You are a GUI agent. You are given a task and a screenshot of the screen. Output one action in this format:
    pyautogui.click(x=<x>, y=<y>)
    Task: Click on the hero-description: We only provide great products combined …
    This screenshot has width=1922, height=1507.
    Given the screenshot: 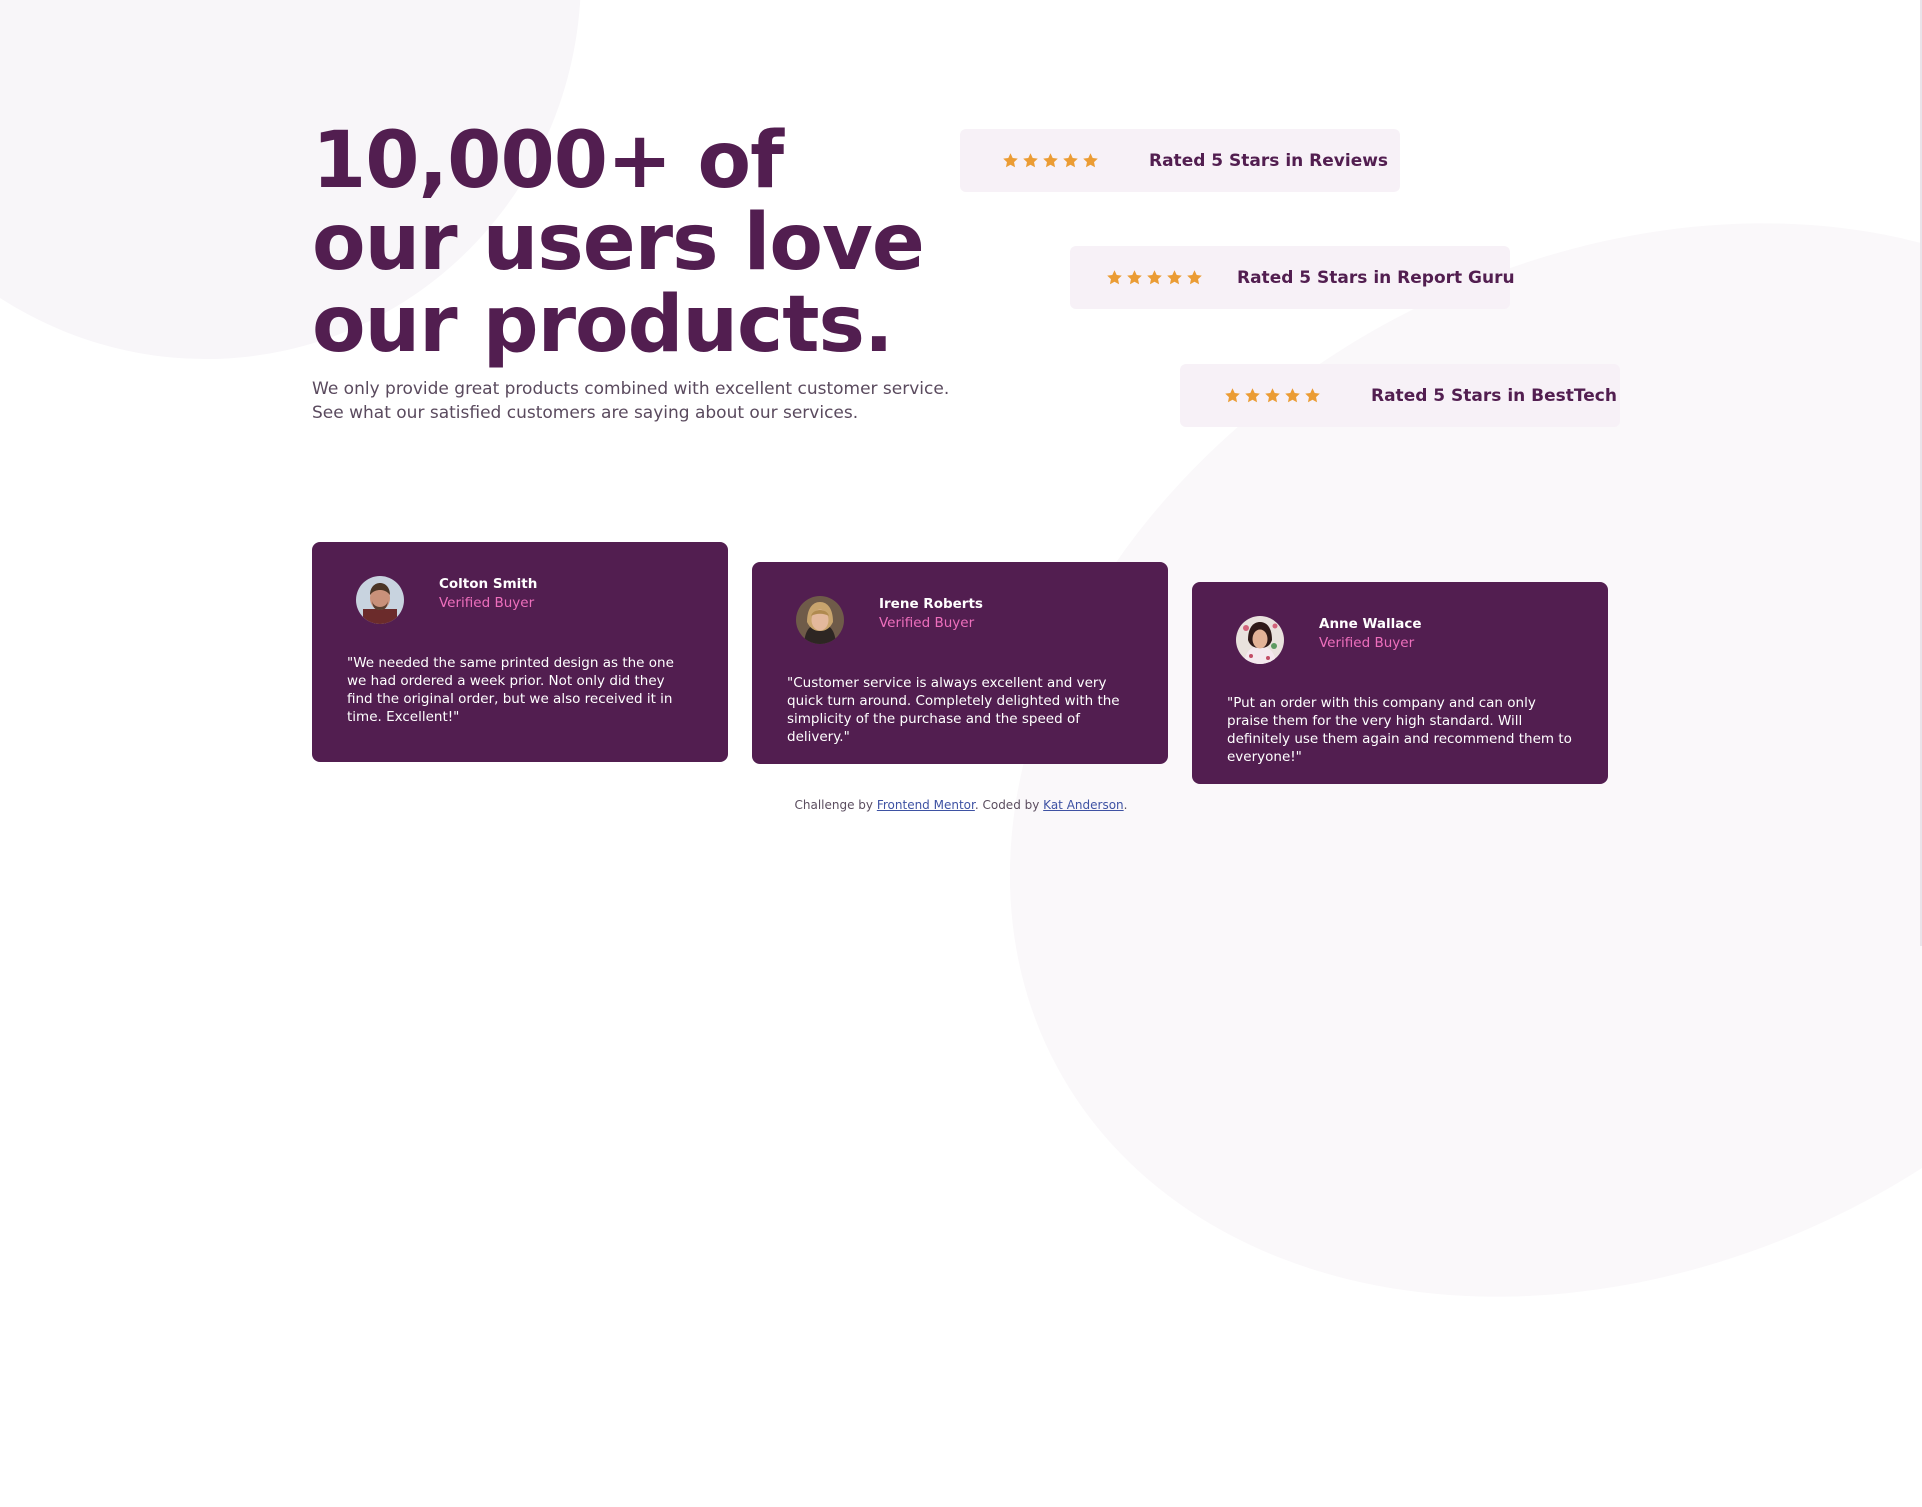 What is the action you would take?
    pyautogui.click(x=631, y=401)
    